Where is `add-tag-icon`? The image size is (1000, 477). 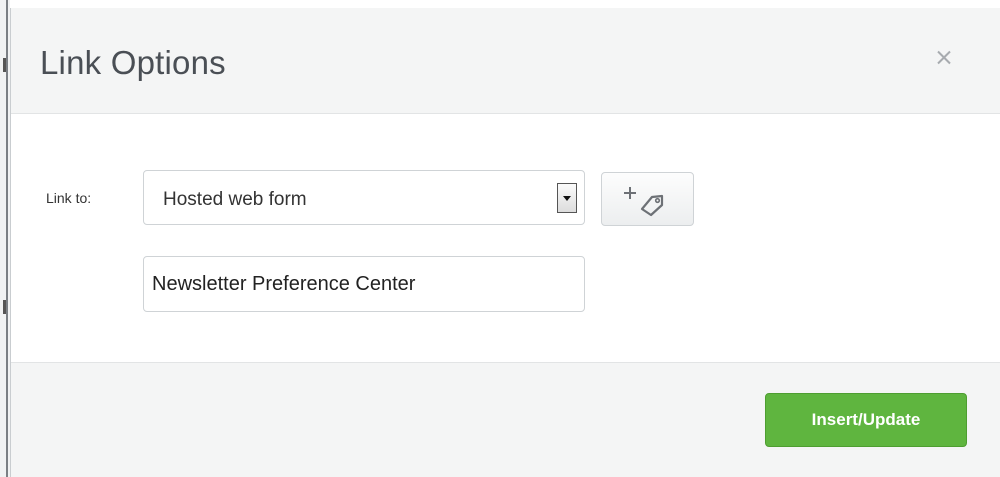
add-tag-icon is located at coordinates (644, 202).